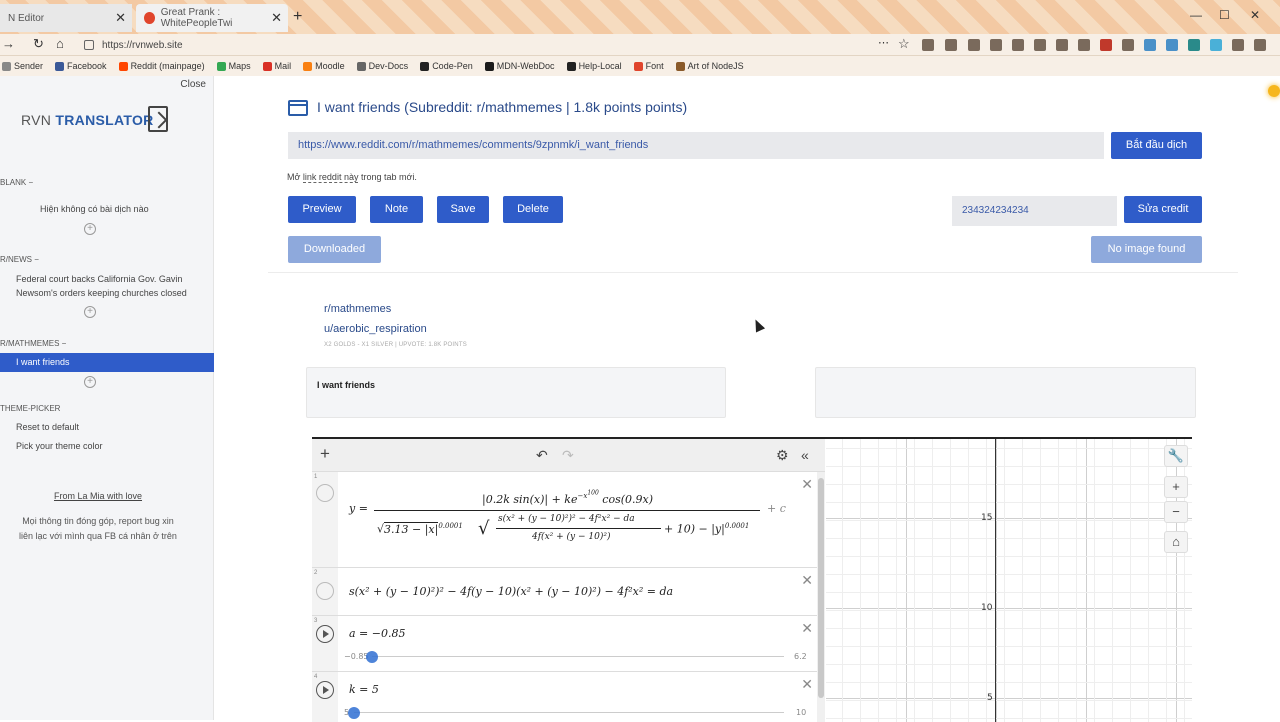 This screenshot has height=722, width=1280. I want to click on undo-icon: ↶, so click(542, 455).